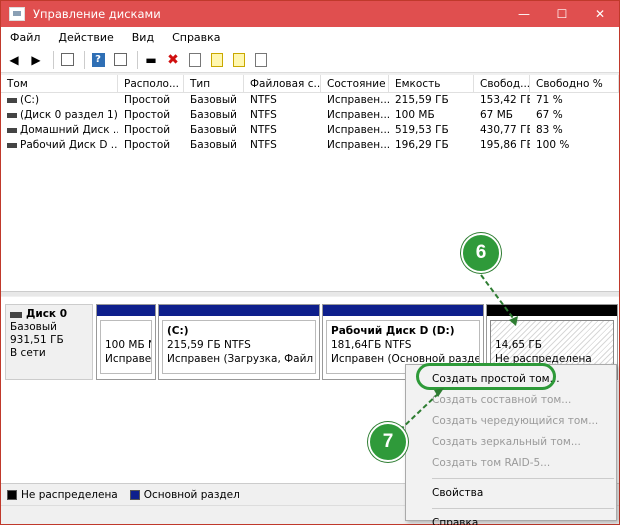 The height and width of the screenshot is (525, 620). Describe the element at coordinates (59, 84) in the screenshot. I see `column-header-volume: Том` at that location.